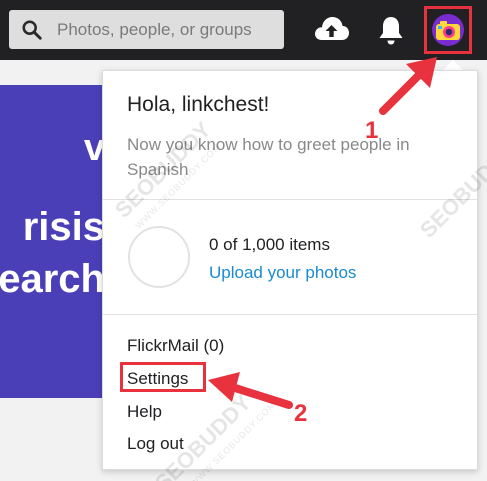  Describe the element at coordinates (301, 413) in the screenshot. I see `step-number-2: 2` at that location.